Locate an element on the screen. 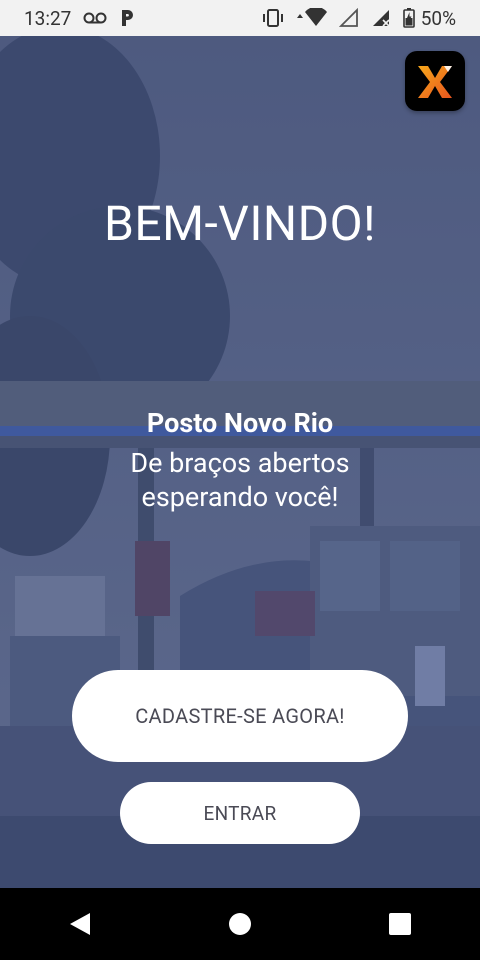 The height and width of the screenshot is (960, 480). app-logo is located at coordinates (435, 81).